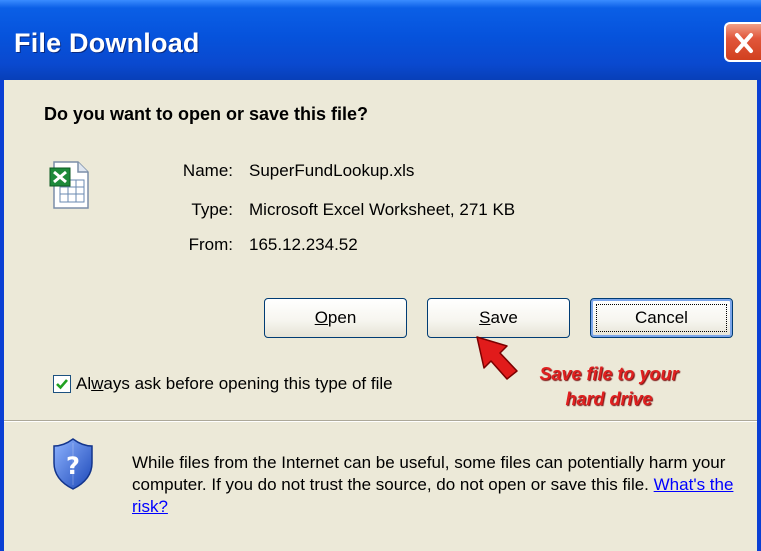  I want to click on dialog-heading: Do you want to open or save this file?, so click(206, 114).